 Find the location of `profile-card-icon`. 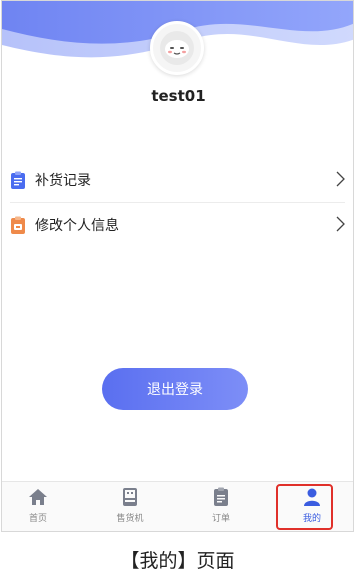

profile-card-icon is located at coordinates (18, 225).